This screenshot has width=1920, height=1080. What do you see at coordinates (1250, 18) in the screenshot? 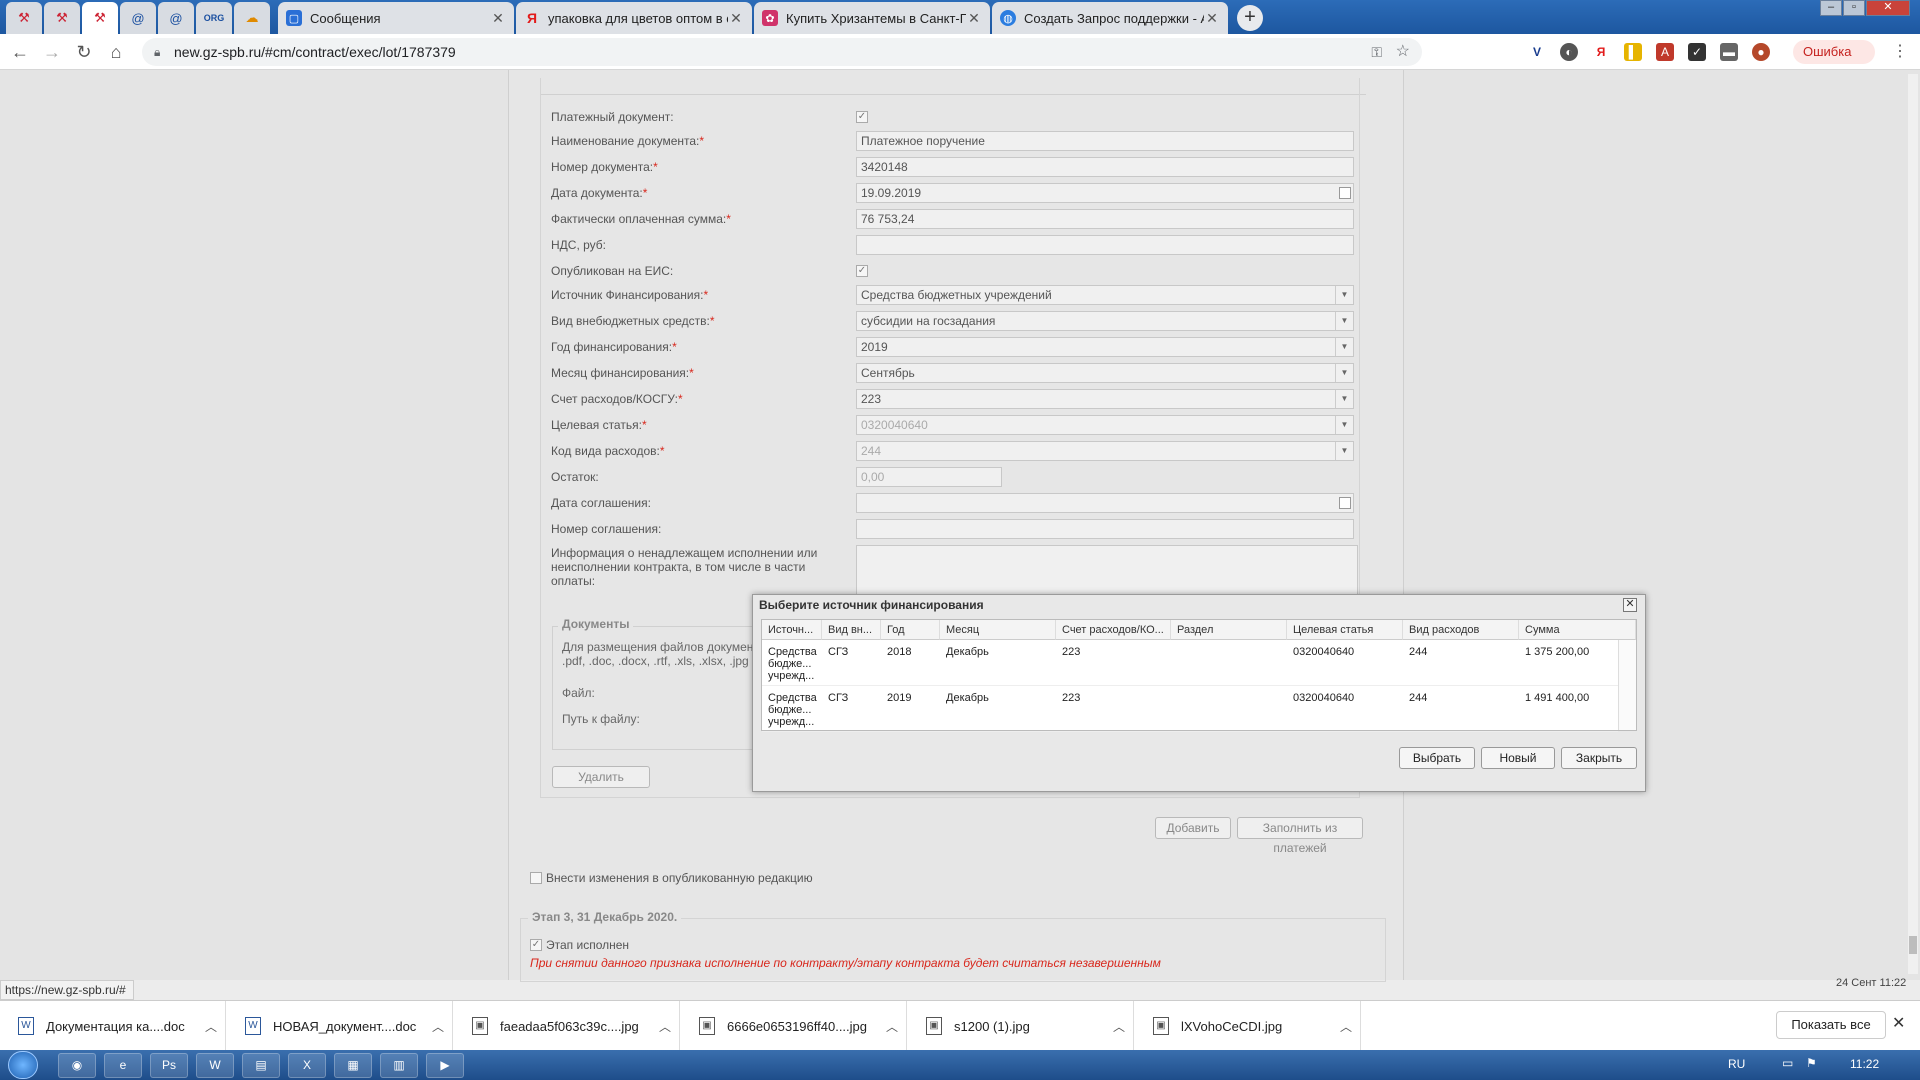
I see `new-tab-button: +` at bounding box center [1250, 18].